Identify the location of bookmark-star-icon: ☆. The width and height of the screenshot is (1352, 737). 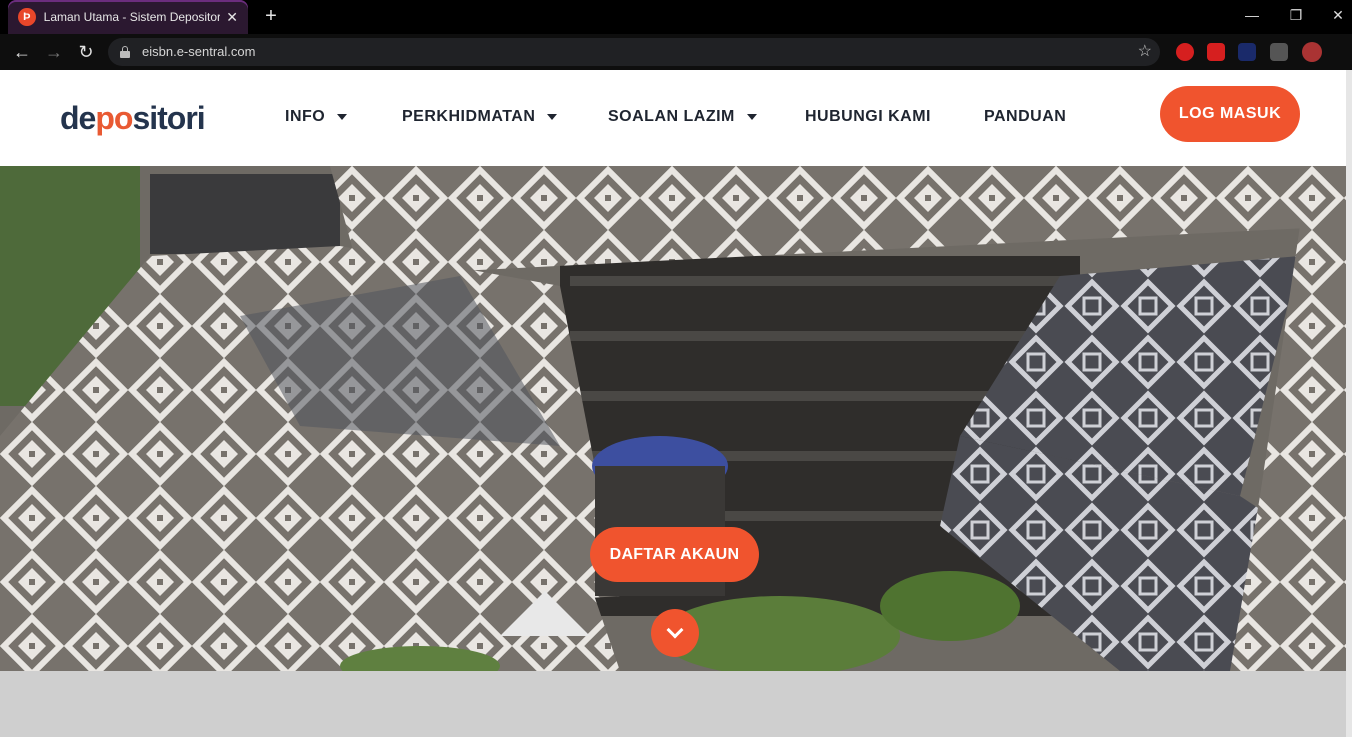
(1145, 51).